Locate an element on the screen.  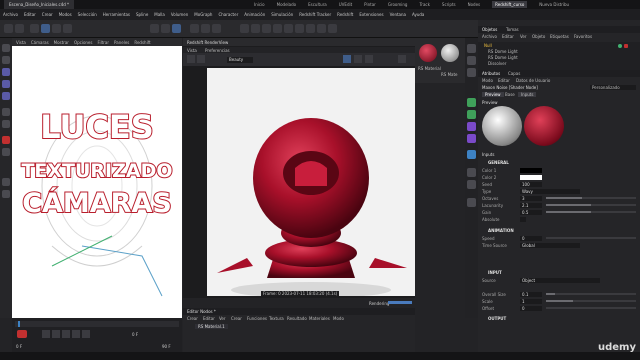
prop-value: 0 is located at coordinates (531, 308).